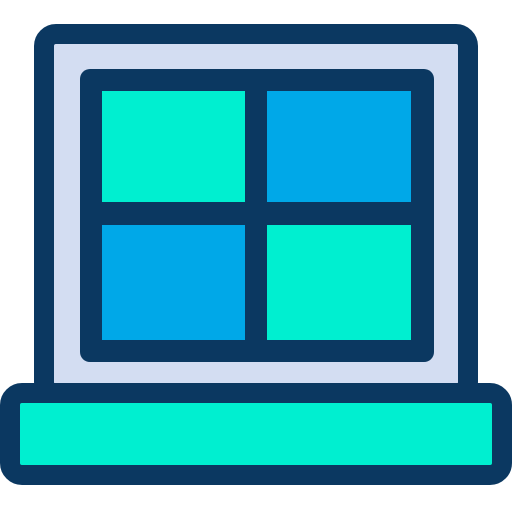 Image resolution: width=512 pixels, height=512 pixels. I want to click on pane-bottom-right, so click(339, 282).